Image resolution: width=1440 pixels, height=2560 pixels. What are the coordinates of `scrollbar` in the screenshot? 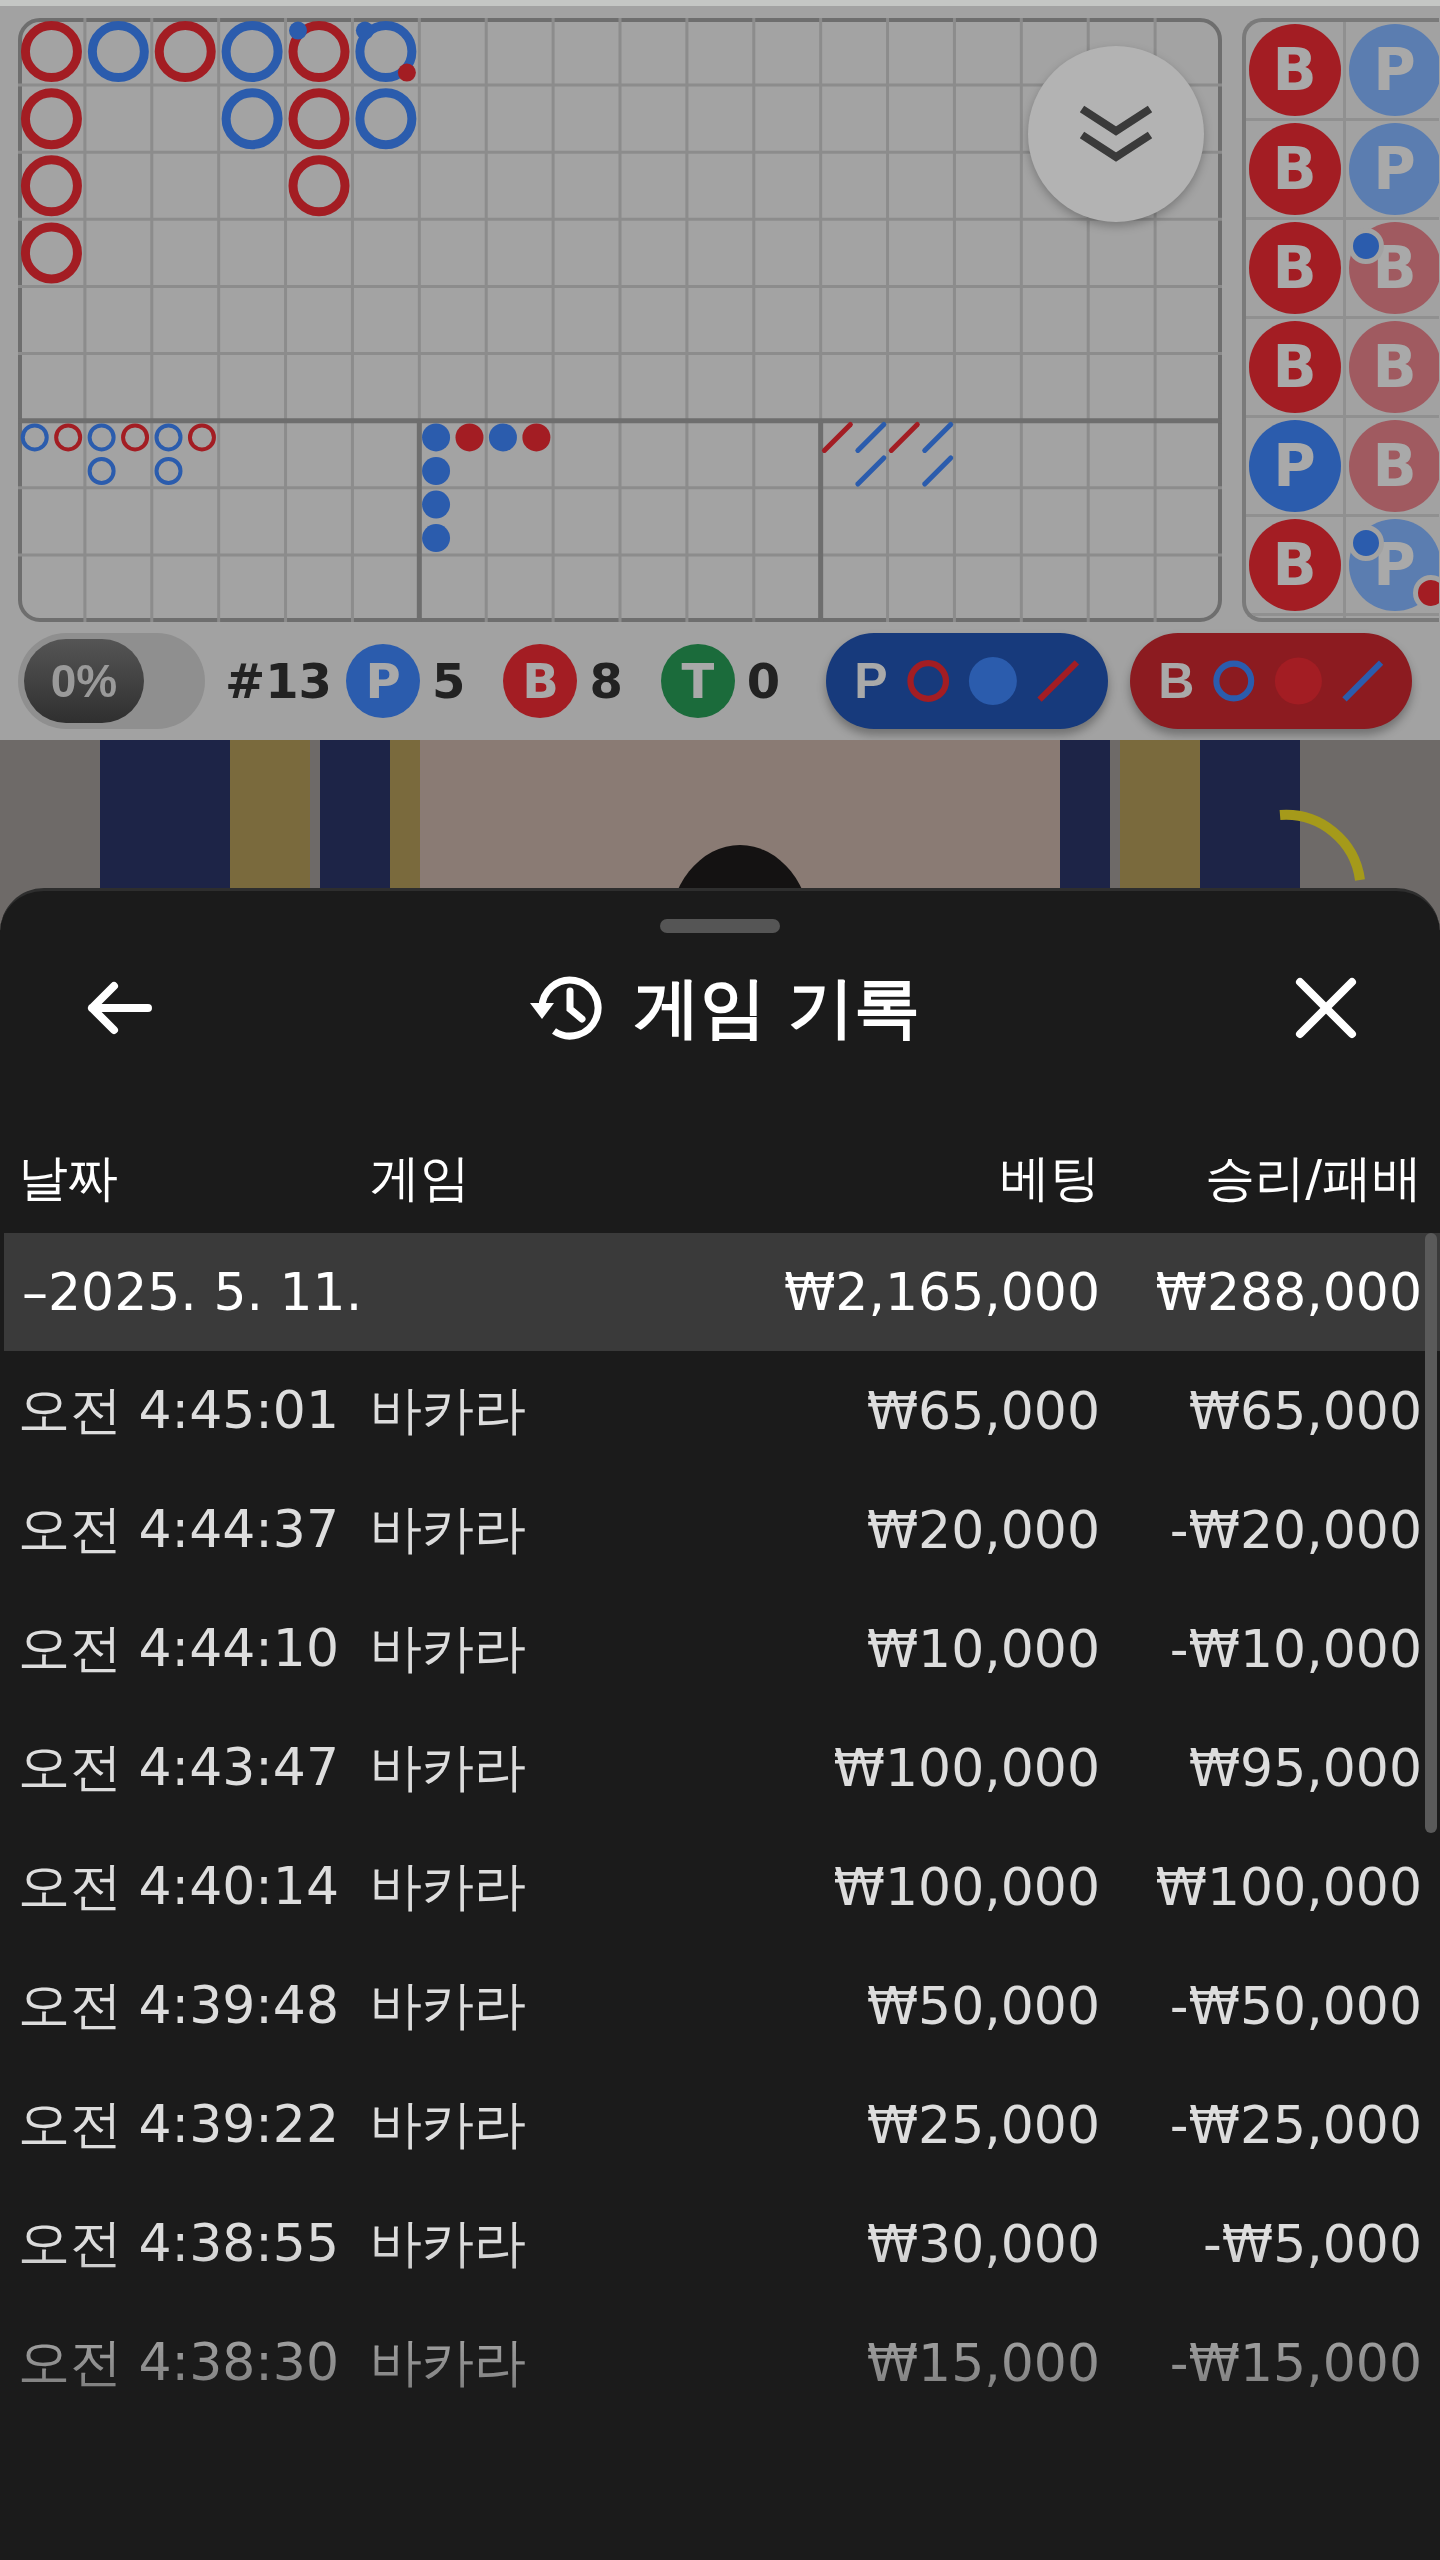 It's located at (1431, 1533).